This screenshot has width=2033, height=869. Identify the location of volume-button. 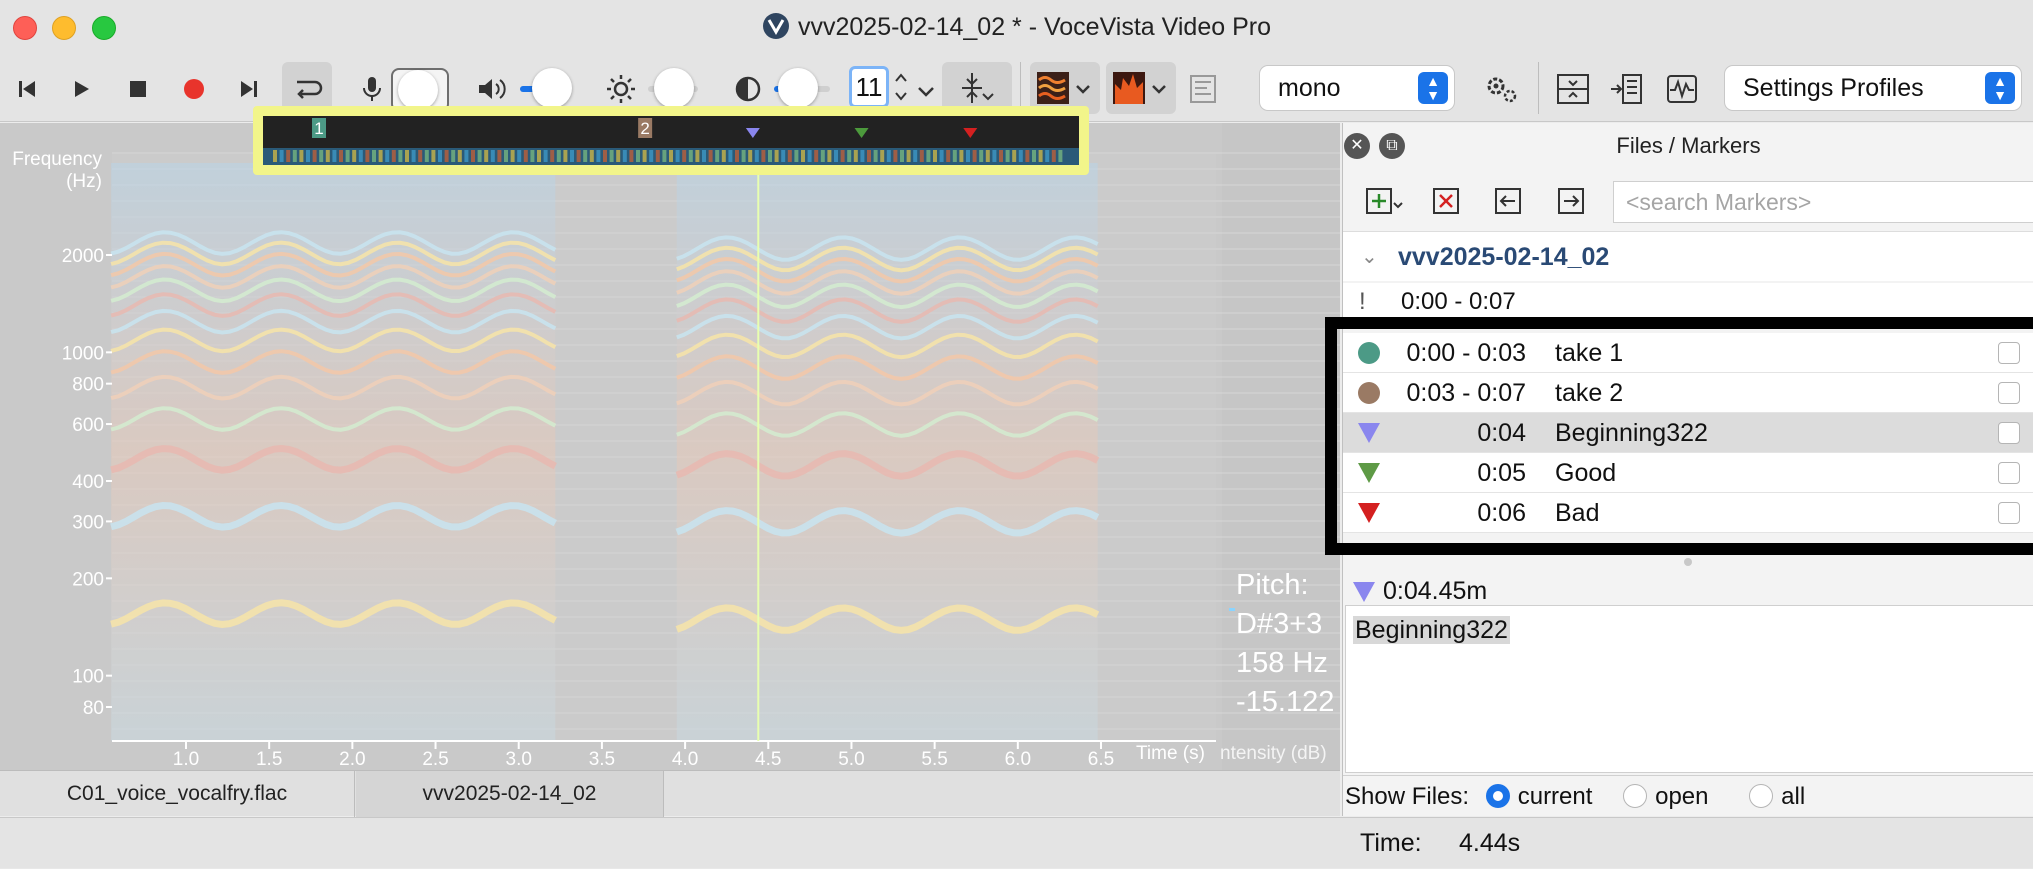
(492, 89).